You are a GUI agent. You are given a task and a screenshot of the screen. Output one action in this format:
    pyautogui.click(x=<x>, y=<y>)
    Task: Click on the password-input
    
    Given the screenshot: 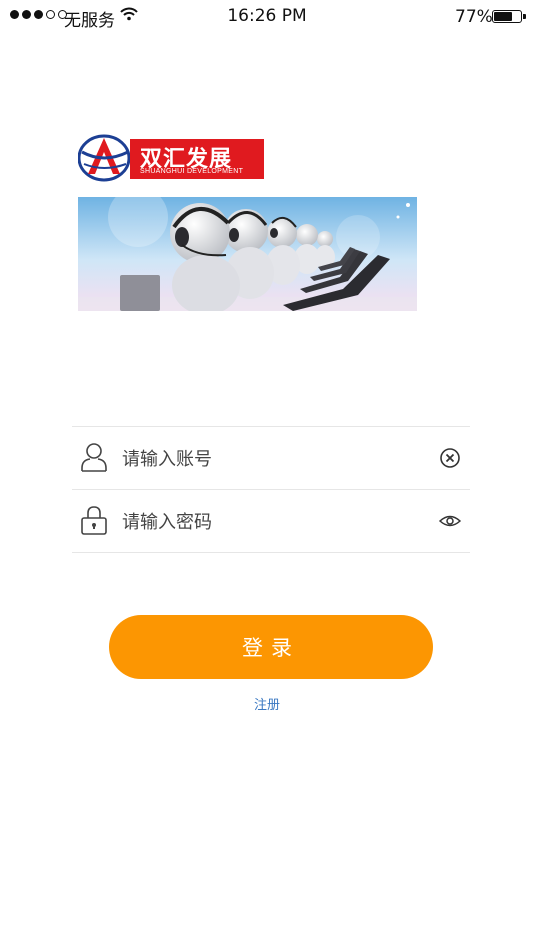 What is the action you would take?
    pyautogui.click(x=272, y=522)
    